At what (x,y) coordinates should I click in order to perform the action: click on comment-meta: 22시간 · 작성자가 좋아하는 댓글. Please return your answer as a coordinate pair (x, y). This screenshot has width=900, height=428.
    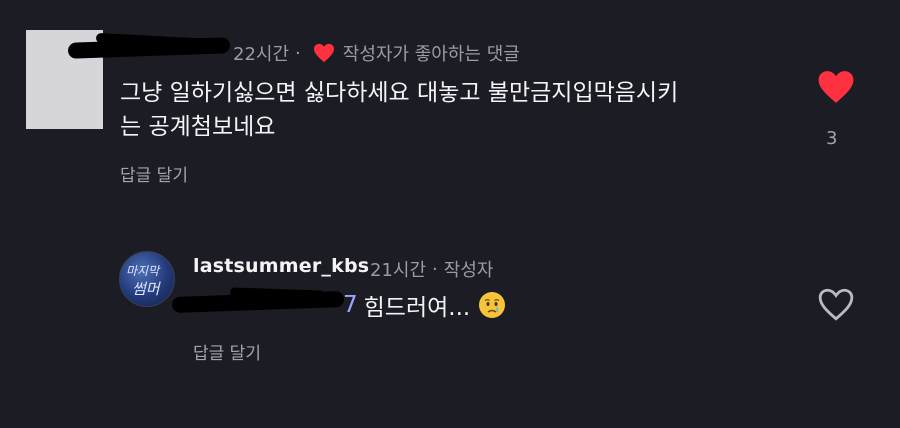
    Looking at the image, I should click on (376, 53).